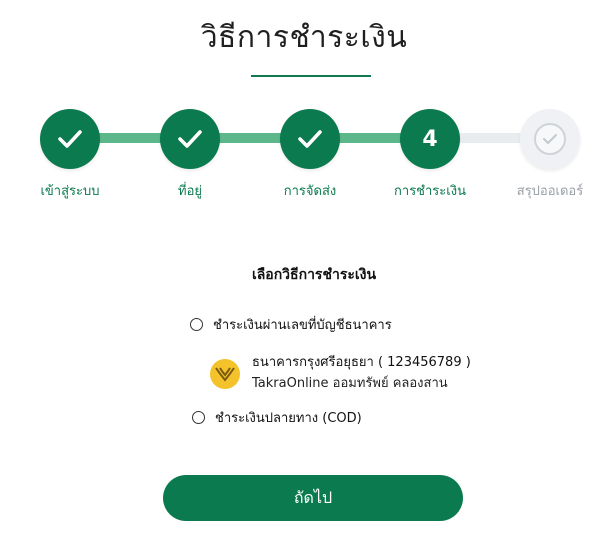  I want to click on next-button: ถัดไป, so click(313, 498).